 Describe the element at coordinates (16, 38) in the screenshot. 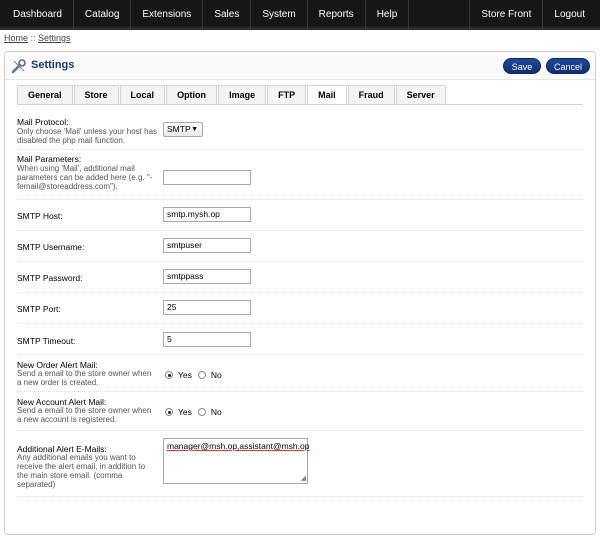

I see `breadcrumb-home: Home` at that location.